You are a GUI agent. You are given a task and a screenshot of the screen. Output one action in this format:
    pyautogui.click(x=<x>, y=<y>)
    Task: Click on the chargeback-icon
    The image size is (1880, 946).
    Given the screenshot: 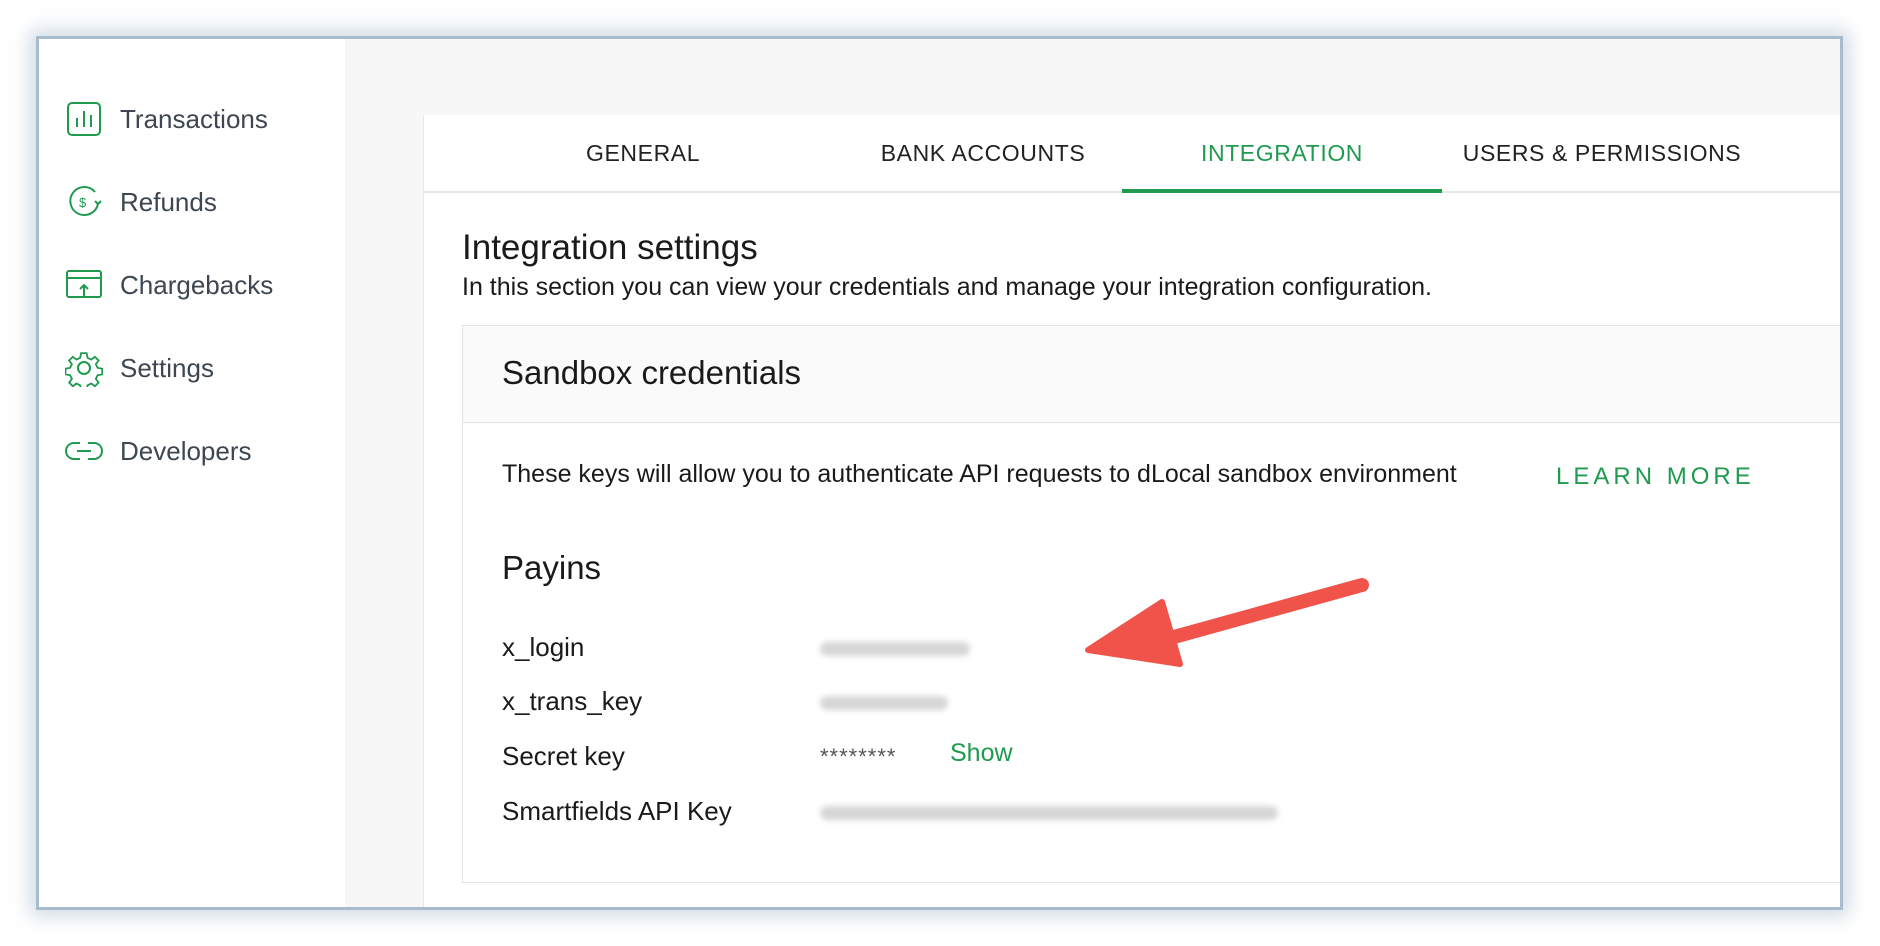 What is the action you would take?
    pyautogui.click(x=84, y=285)
    